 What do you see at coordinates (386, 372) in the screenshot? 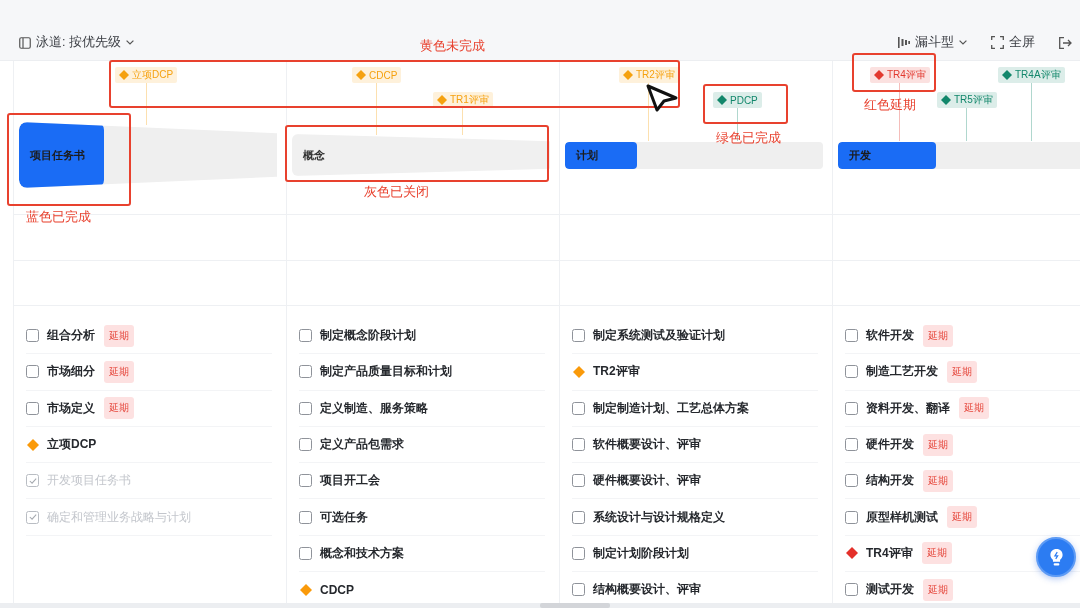
I see `task-label: 制定产品质量目标和计划` at bounding box center [386, 372].